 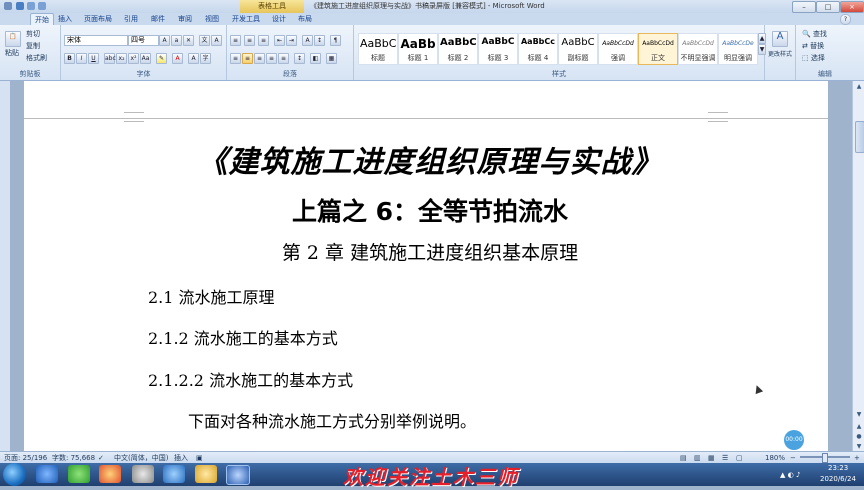 What do you see at coordinates (193, 58) in the screenshot?
I see `character-shading-icon: A` at bounding box center [193, 58].